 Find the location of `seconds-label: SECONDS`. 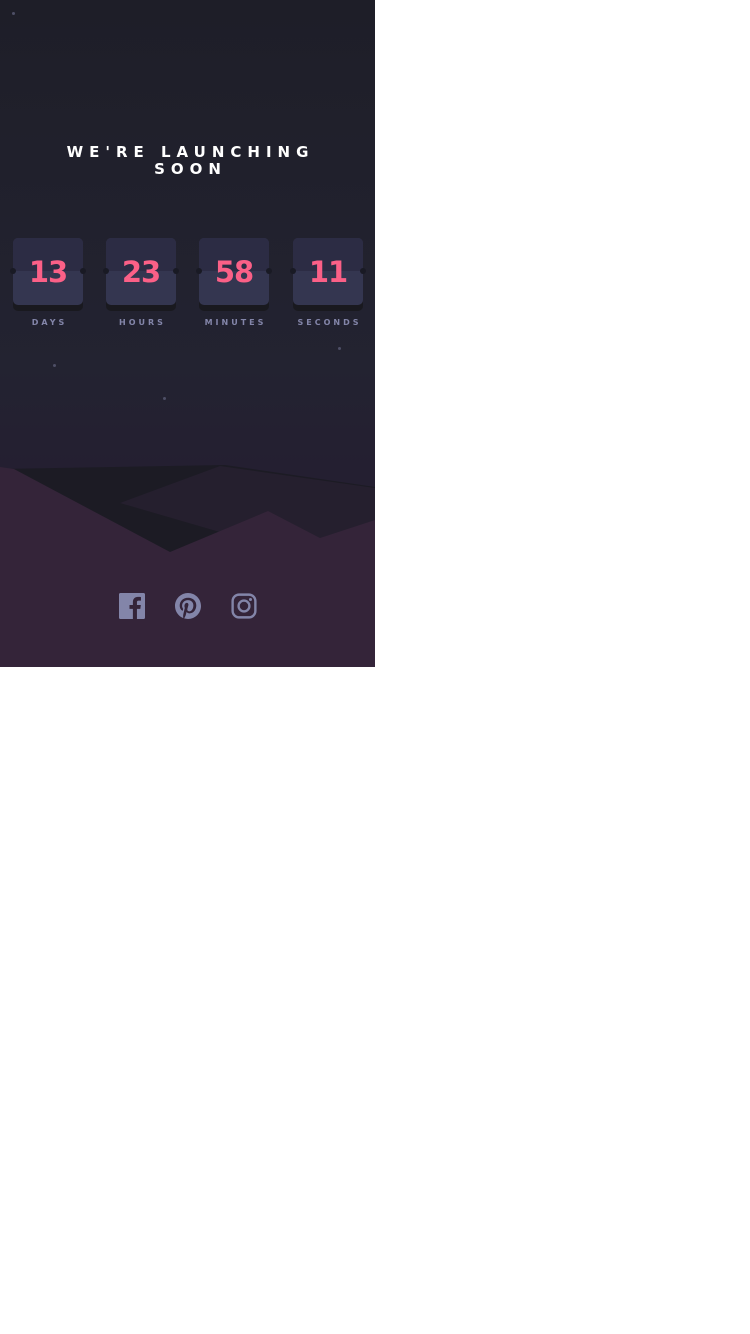

seconds-label: SECONDS is located at coordinates (329, 322).